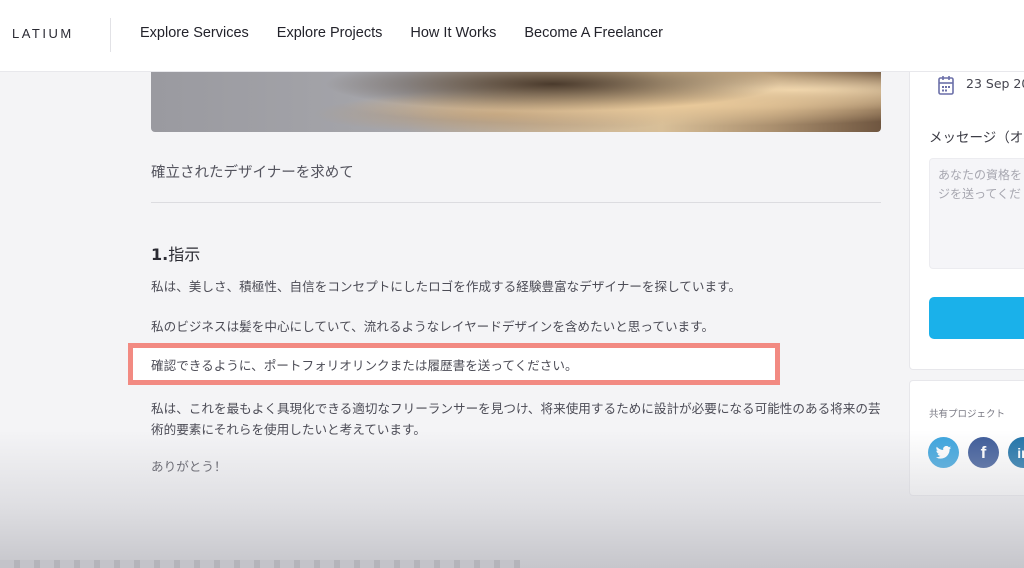 This screenshot has width=1024, height=568. Describe the element at coordinates (995, 83) in the screenshot. I see `delivery-date: 23 Sep 20` at that location.